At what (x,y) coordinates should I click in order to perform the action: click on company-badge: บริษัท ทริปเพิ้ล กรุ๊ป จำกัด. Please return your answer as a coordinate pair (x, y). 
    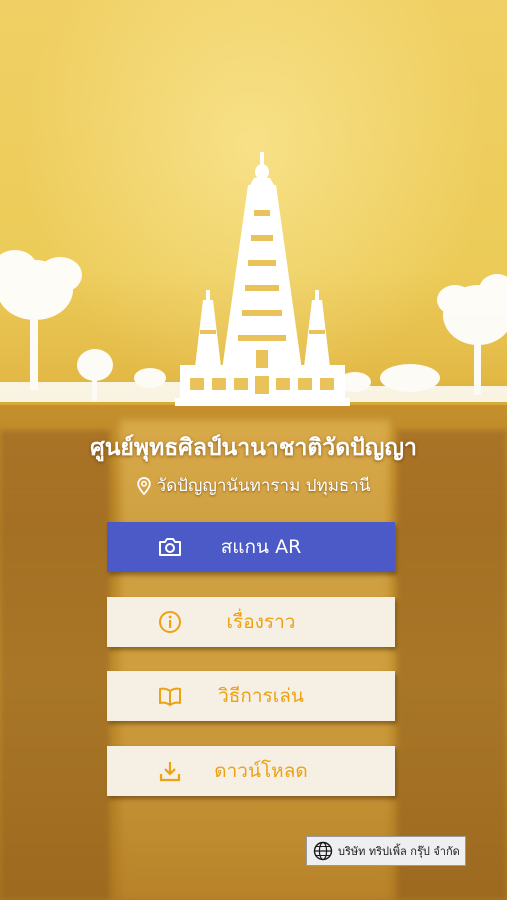
    Looking at the image, I should click on (386, 851).